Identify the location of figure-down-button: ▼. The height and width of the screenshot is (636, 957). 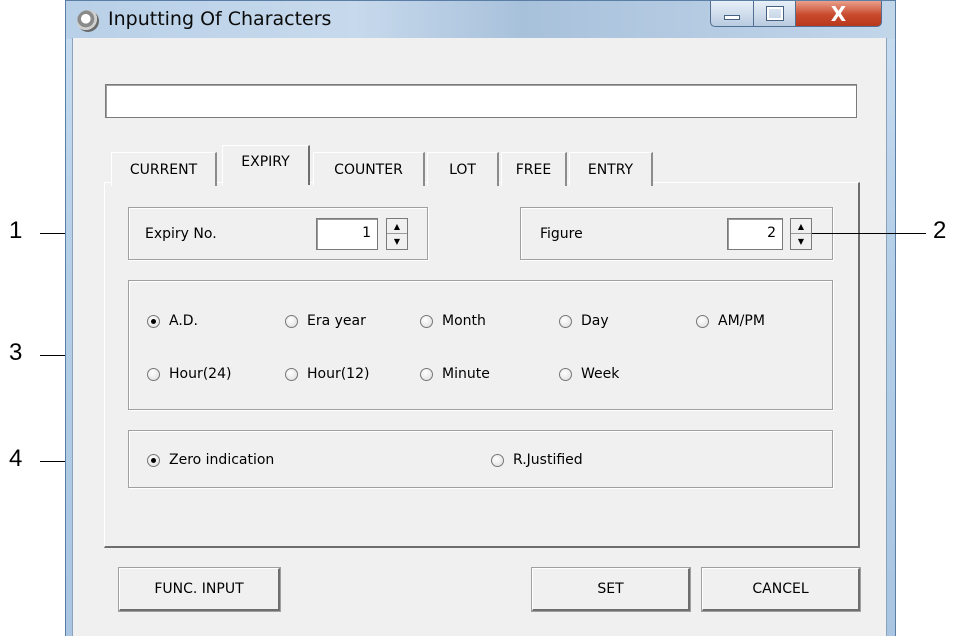
(801, 241).